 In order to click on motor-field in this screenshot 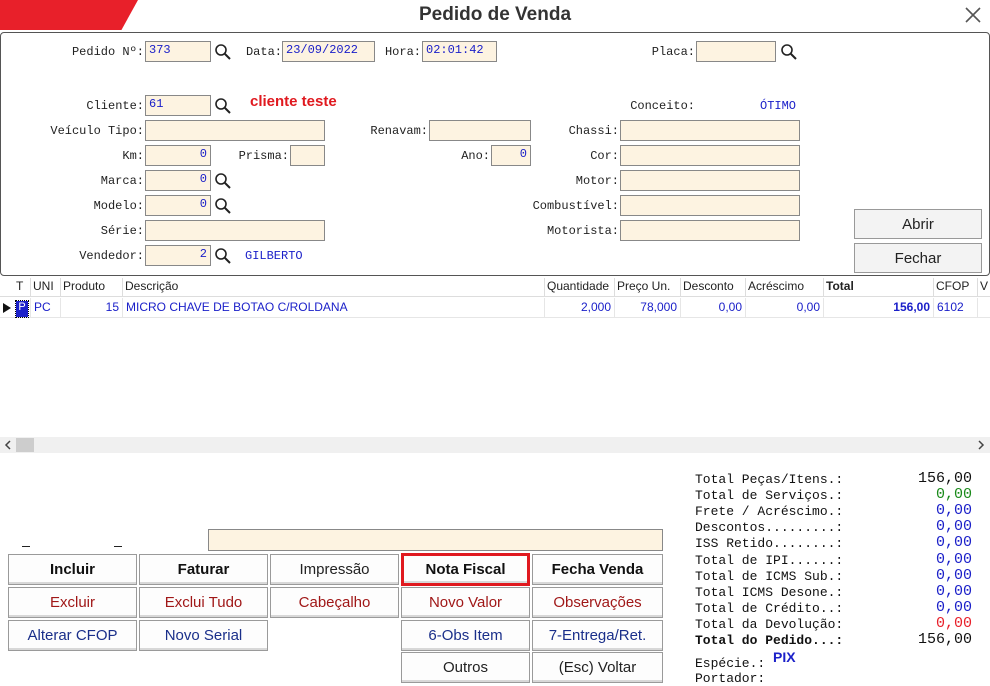, I will do `click(710, 180)`.